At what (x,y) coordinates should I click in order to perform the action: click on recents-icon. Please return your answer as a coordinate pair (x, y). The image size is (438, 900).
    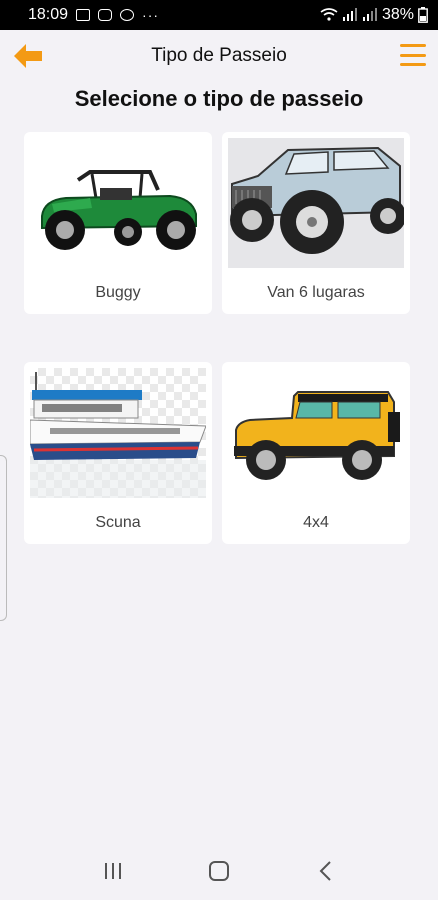
    Looking at the image, I should click on (113, 871).